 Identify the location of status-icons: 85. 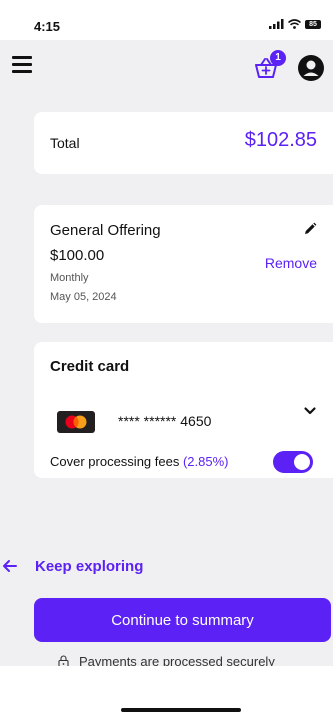
(295, 24).